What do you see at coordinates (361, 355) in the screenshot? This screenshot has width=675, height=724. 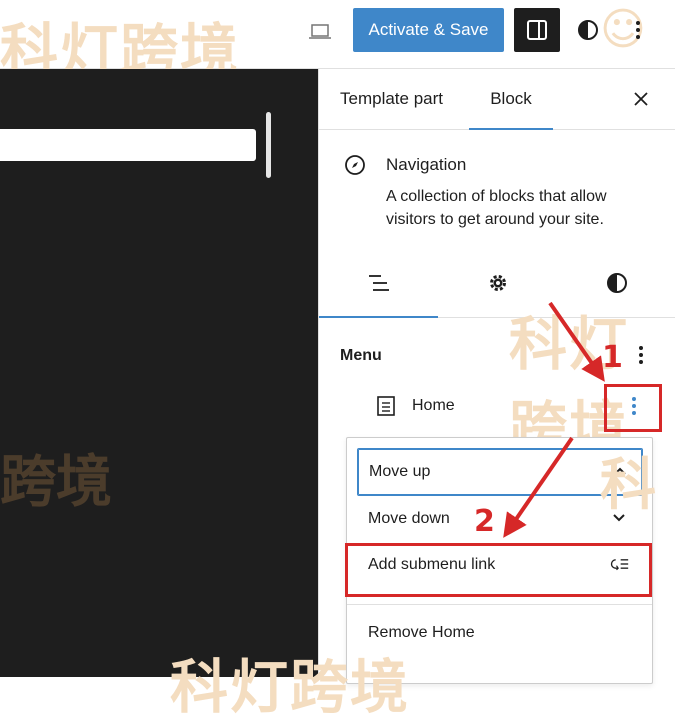 I see `menu-heading: Menu` at bounding box center [361, 355].